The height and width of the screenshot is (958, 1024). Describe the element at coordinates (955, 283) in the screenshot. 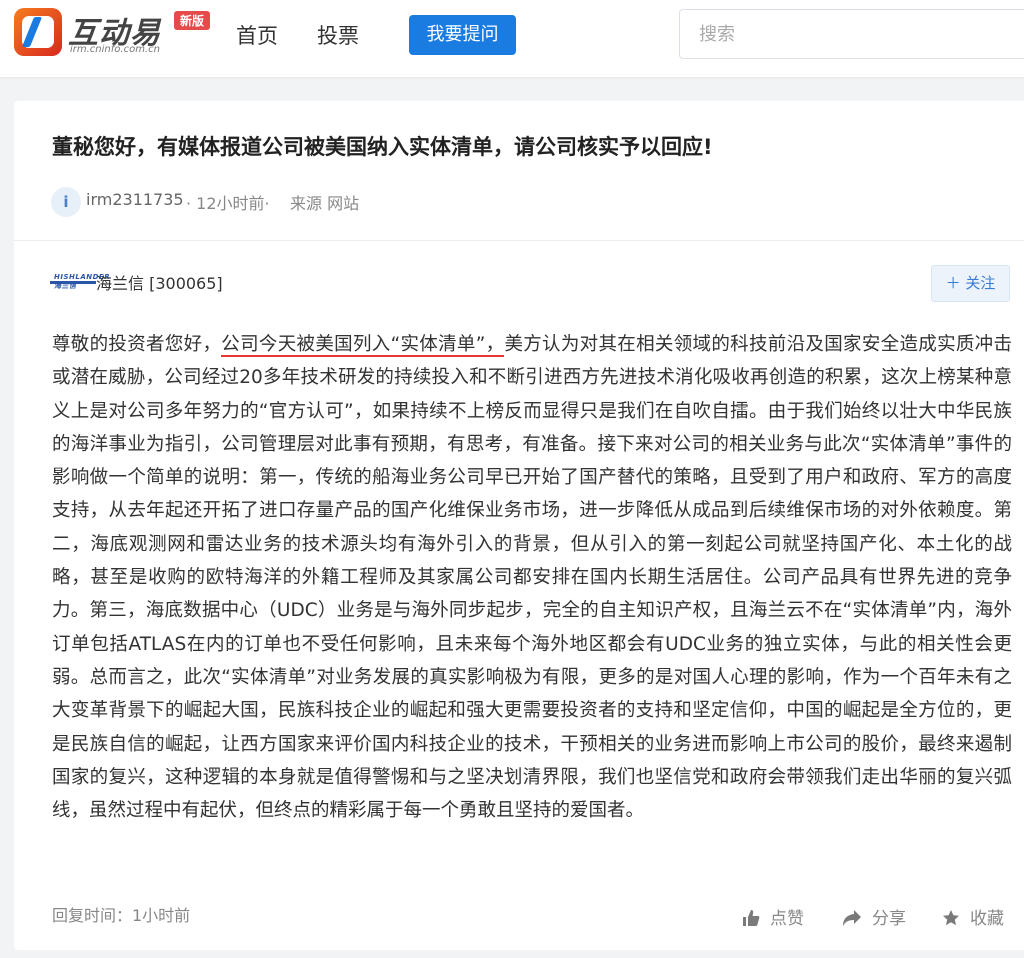

I see `plus-icon: ＋` at that location.